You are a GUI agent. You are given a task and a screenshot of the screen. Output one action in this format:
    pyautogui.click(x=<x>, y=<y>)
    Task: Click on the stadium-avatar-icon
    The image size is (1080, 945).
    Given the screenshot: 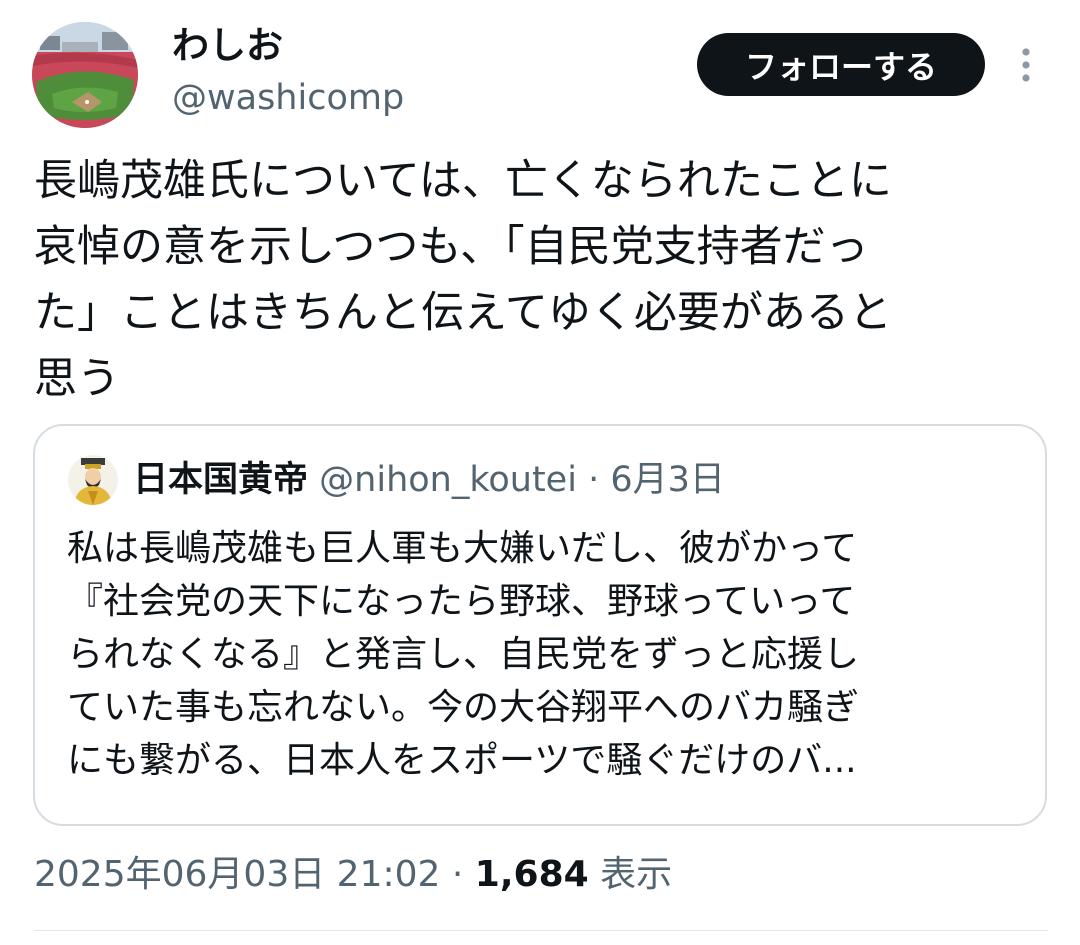 What is the action you would take?
    pyautogui.click(x=85, y=75)
    